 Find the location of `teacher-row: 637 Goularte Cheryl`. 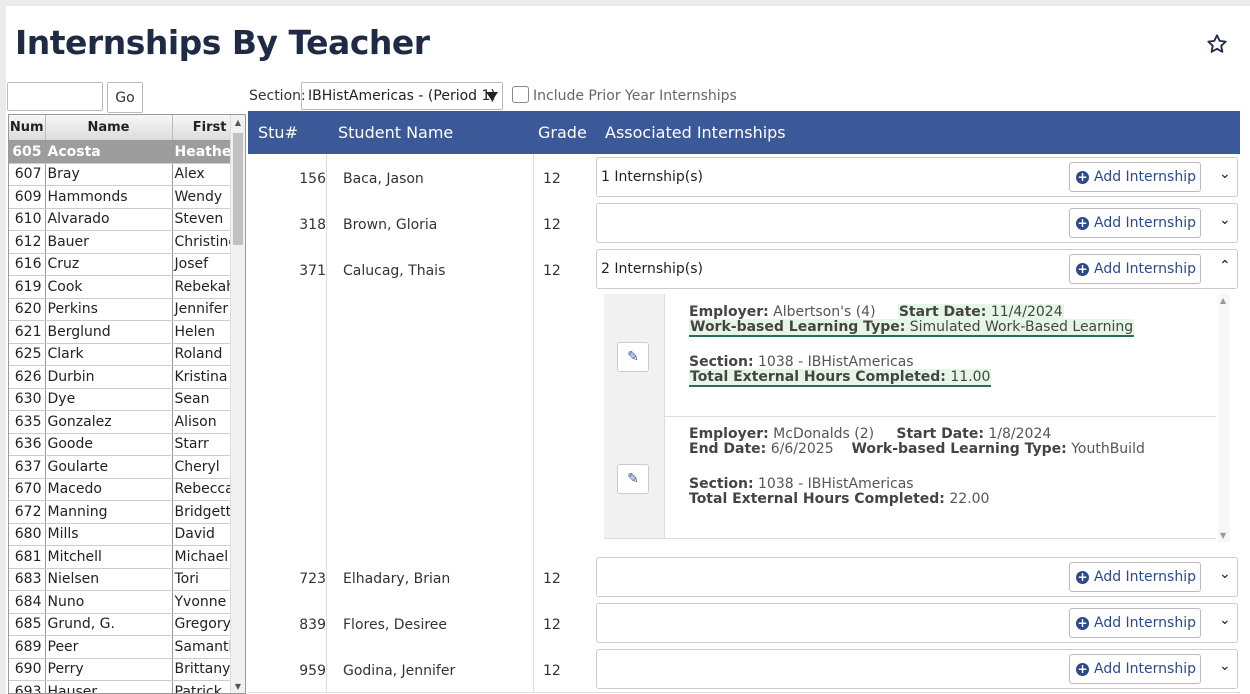

teacher-row: 637 Goularte Cheryl is located at coordinates (120, 467).